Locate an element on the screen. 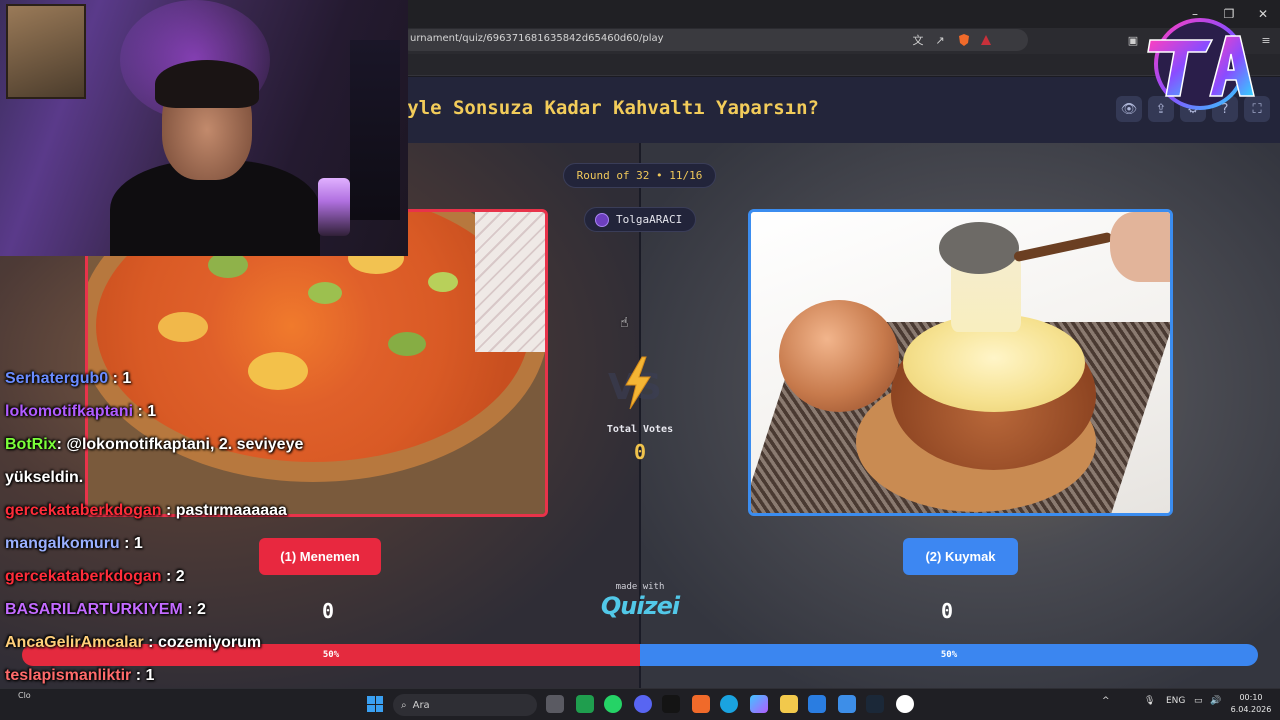  total-votes-label: Total Votes is located at coordinates (640, 429).